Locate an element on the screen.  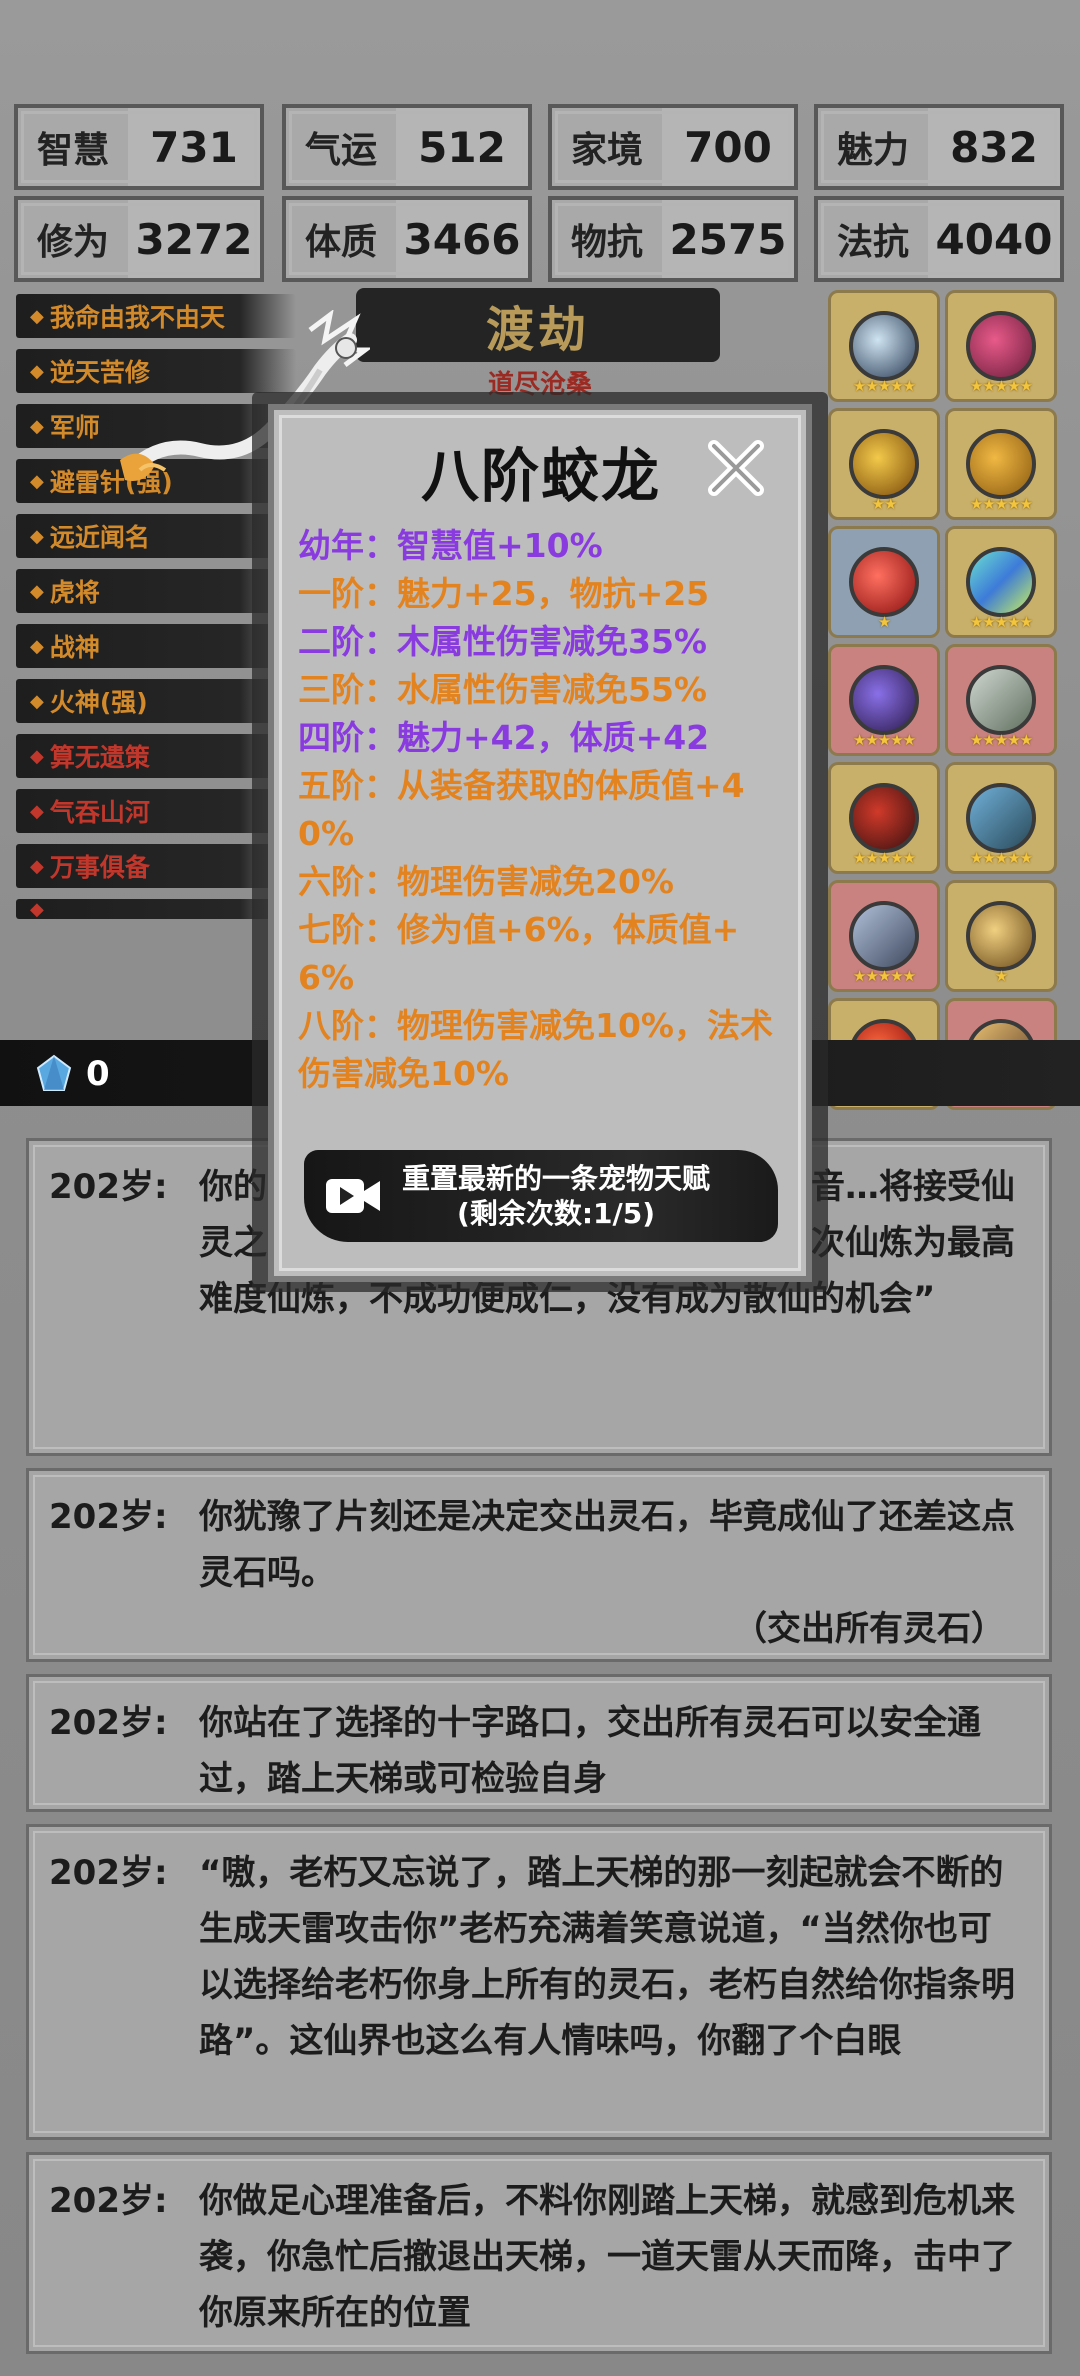
leaf-icon is located at coordinates (1001, 464).